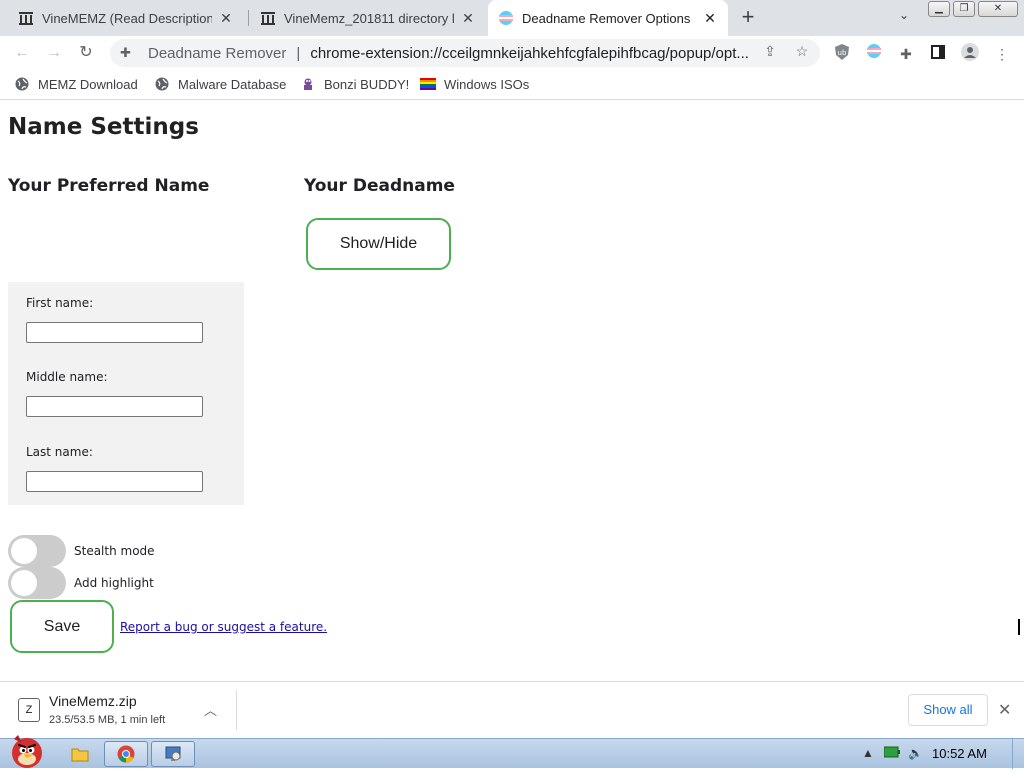 This screenshot has height=774, width=1024. Describe the element at coordinates (948, 710) in the screenshot. I see `show-all-button: Show all` at that location.